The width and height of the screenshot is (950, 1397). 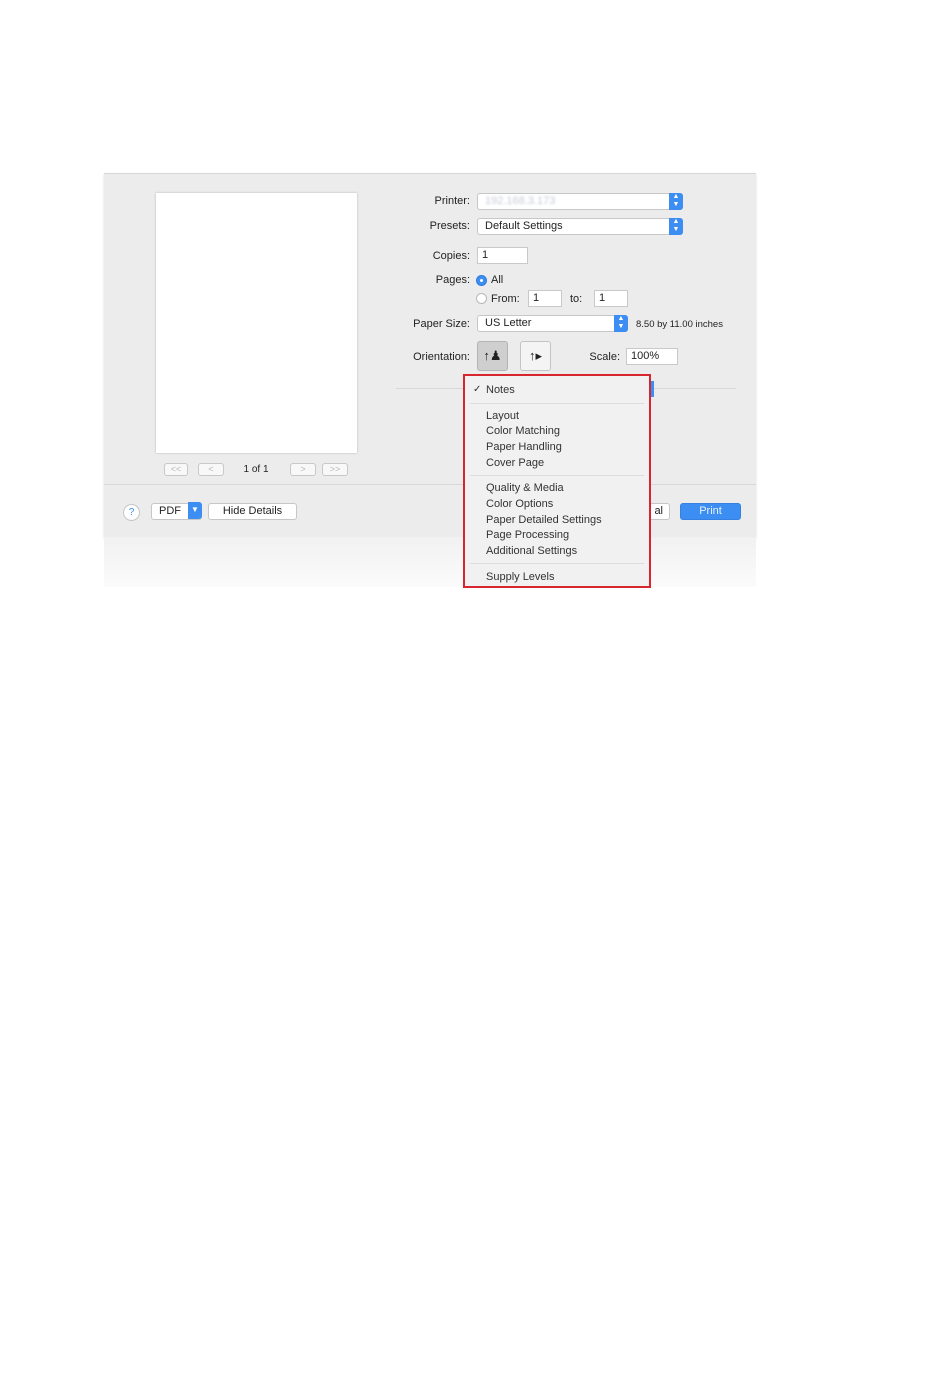 What do you see at coordinates (552, 323) in the screenshot?
I see `paper-size-popup: US Letter ▲ ▼` at bounding box center [552, 323].